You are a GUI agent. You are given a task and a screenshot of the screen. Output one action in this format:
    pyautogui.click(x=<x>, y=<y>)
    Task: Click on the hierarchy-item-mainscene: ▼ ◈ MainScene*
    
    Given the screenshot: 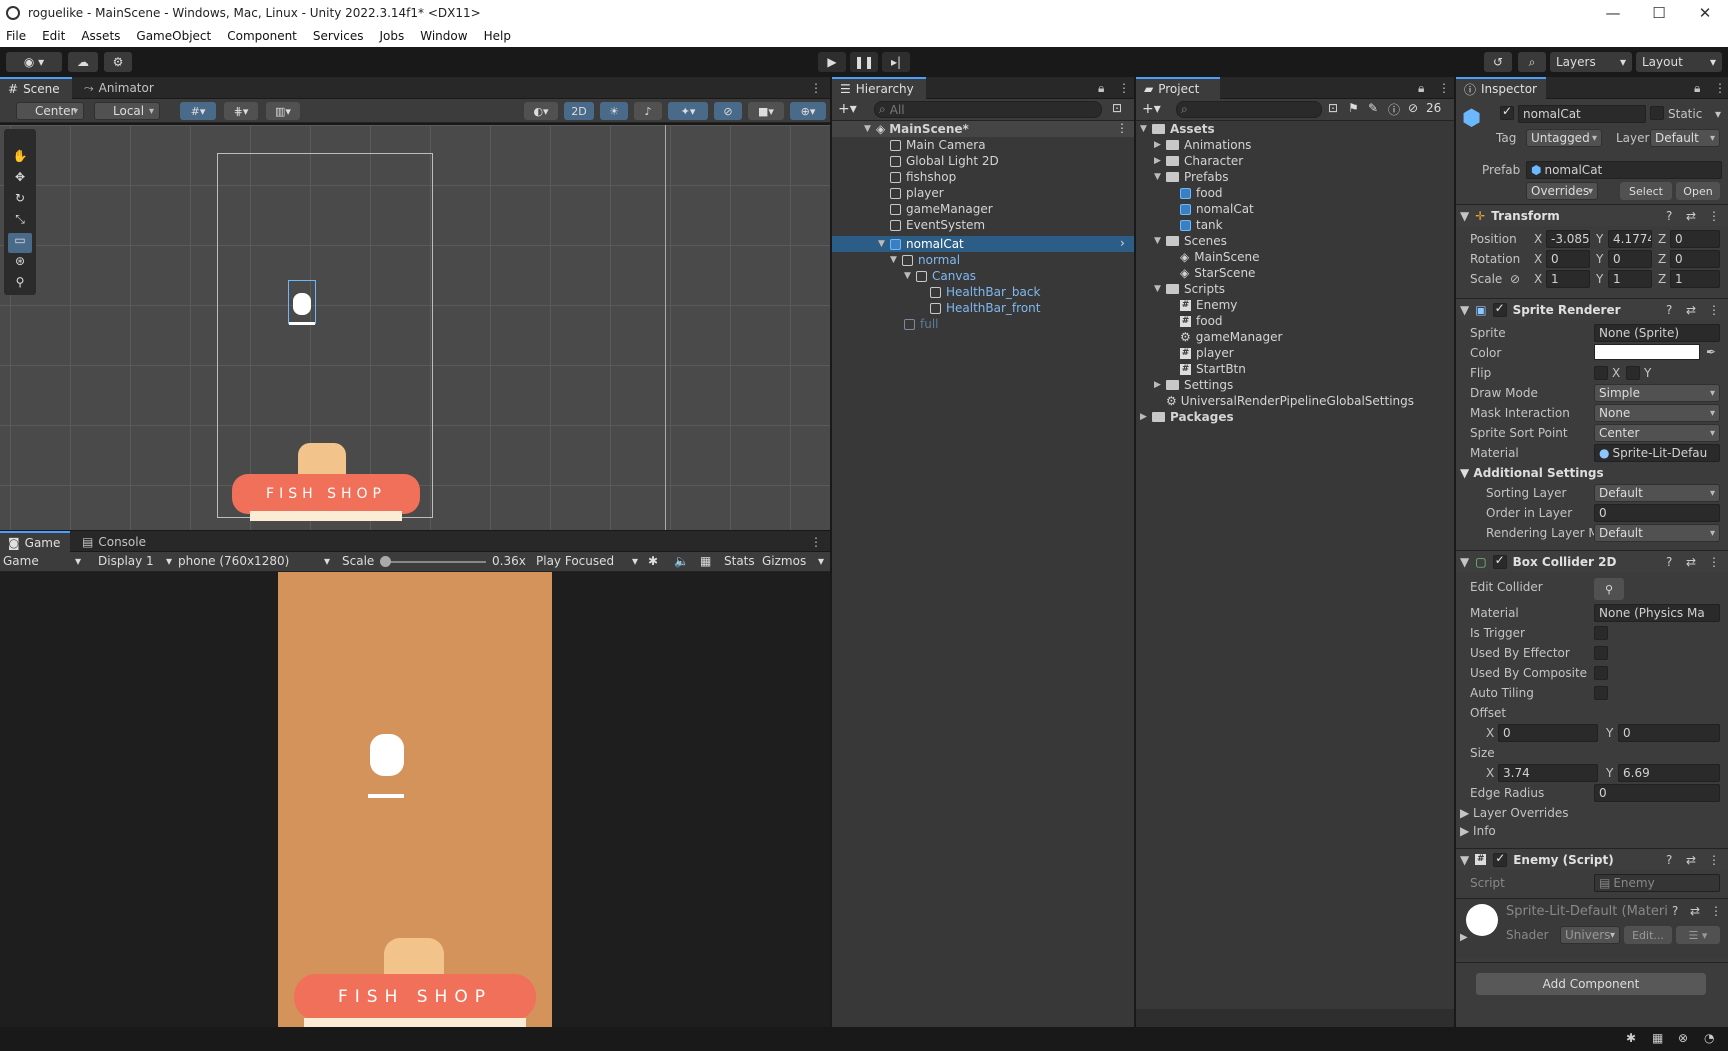 What is the action you would take?
    pyautogui.click(x=916, y=129)
    